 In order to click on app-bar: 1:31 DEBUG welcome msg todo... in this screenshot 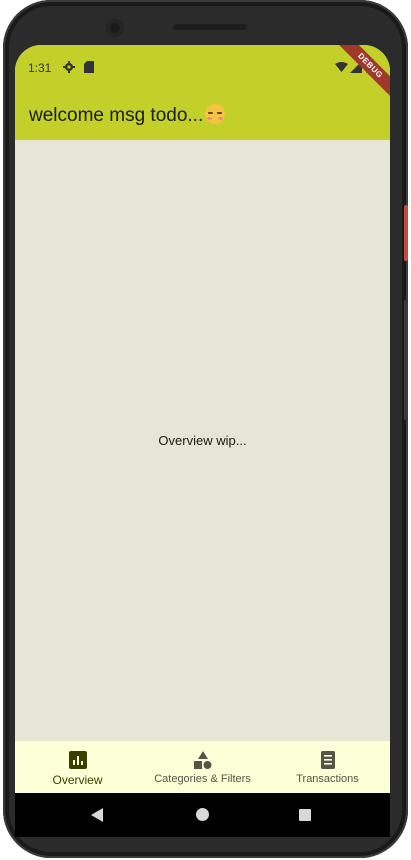, I will do `click(202, 92)`.